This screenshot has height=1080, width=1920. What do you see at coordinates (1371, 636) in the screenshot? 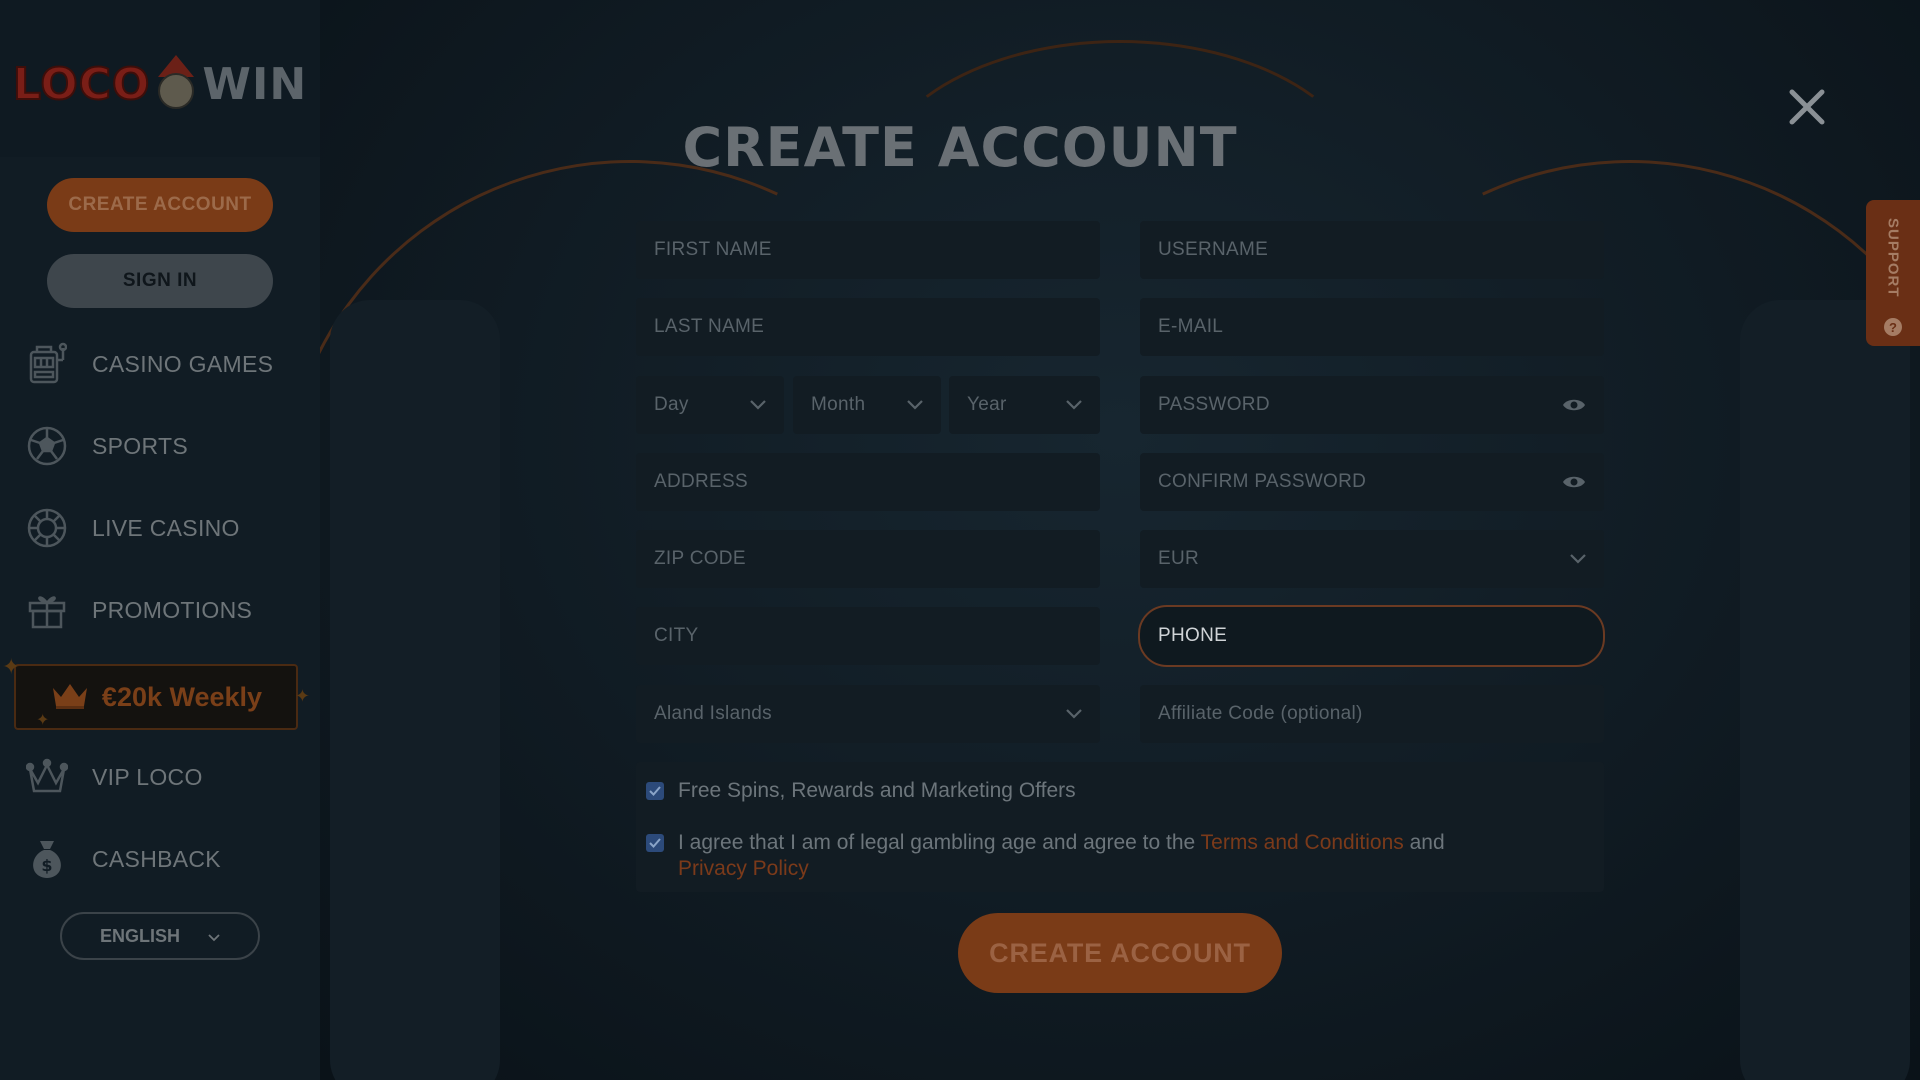
I see `phone-input: PHONE` at bounding box center [1371, 636].